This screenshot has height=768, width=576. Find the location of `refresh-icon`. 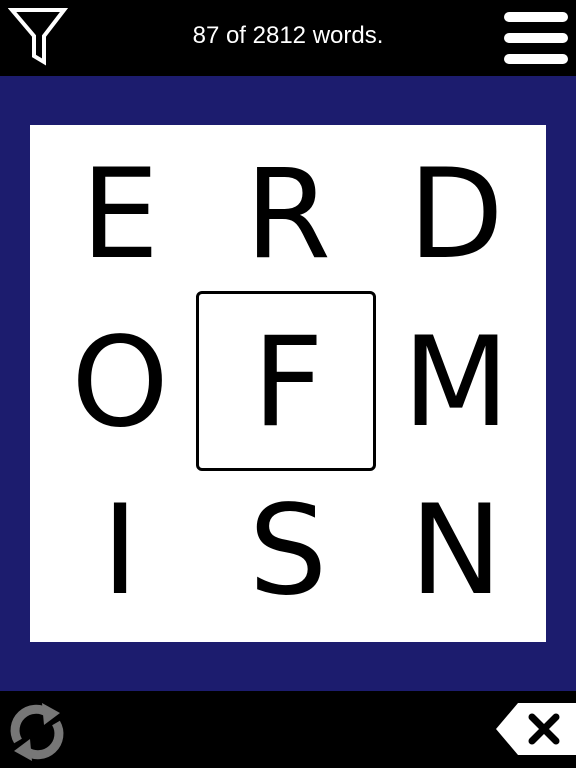

refresh-icon is located at coordinates (37, 732).